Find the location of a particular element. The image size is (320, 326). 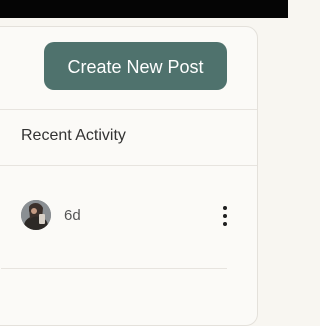

top-strip is located at coordinates (144, 9).